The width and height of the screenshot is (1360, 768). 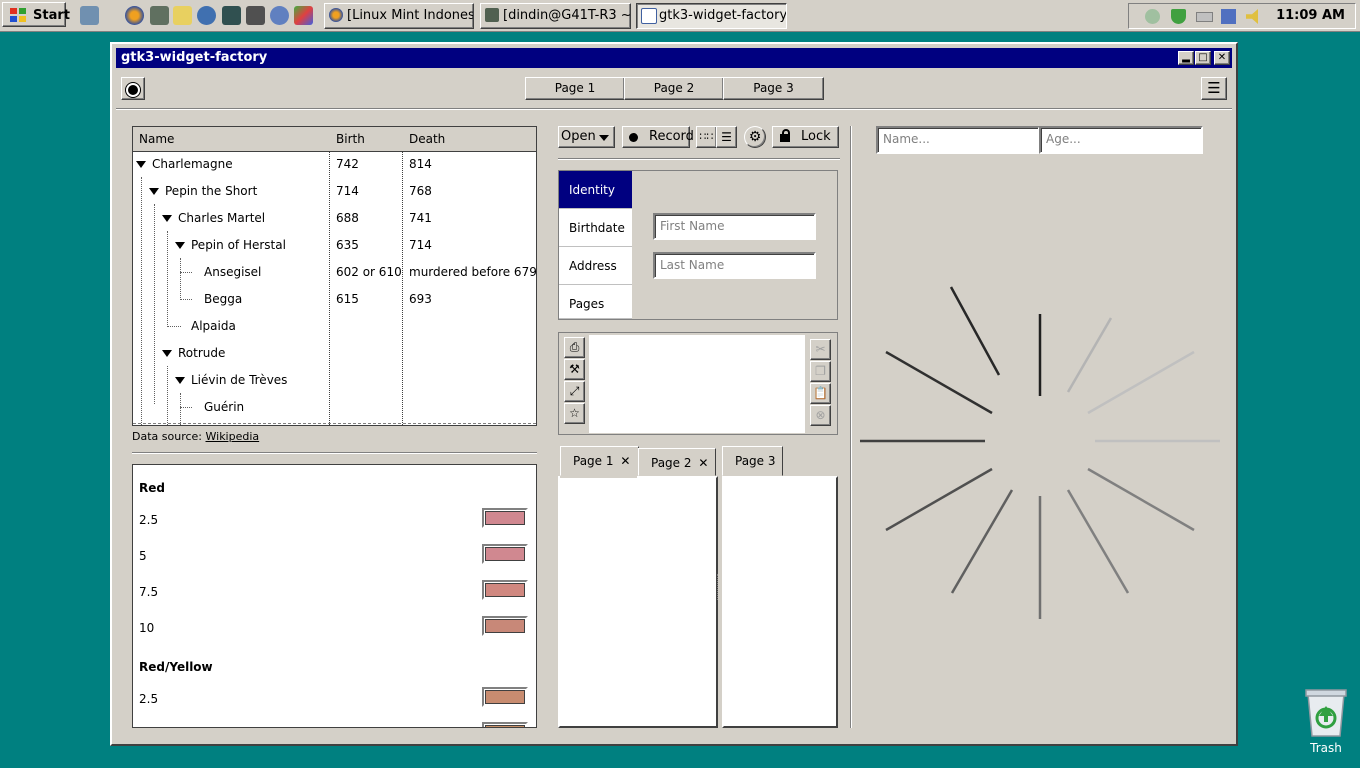 What do you see at coordinates (718, 587) in the screenshot?
I see `pane-handle` at bounding box center [718, 587].